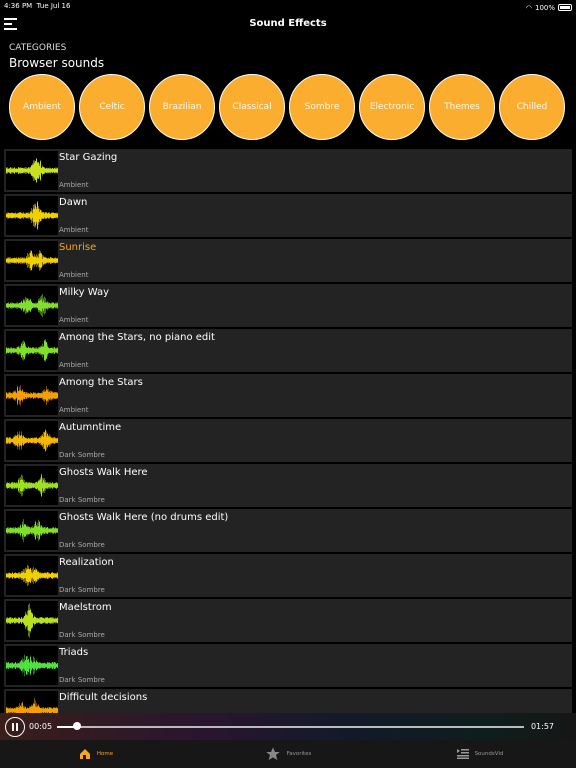  I want to click on track-row: Autumntime Dark Sombre, so click(288, 440).